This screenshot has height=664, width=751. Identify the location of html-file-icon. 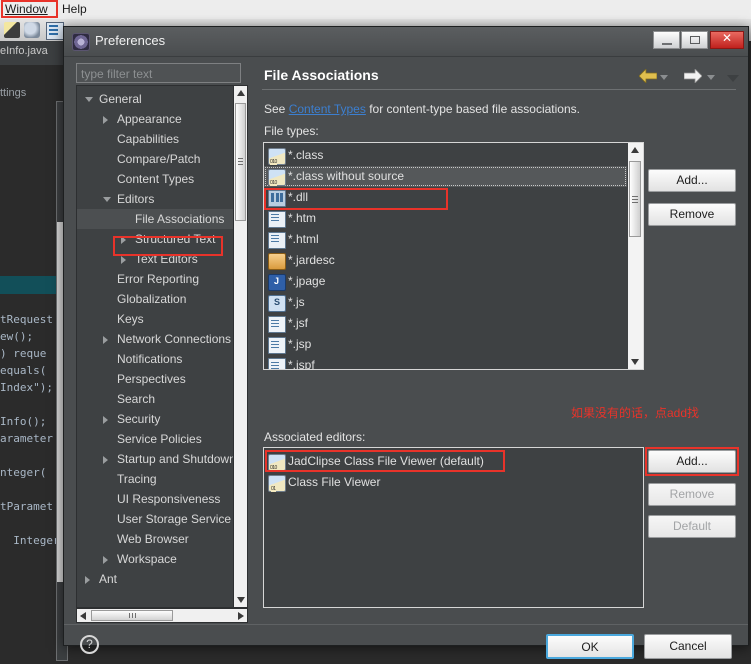
(277, 219).